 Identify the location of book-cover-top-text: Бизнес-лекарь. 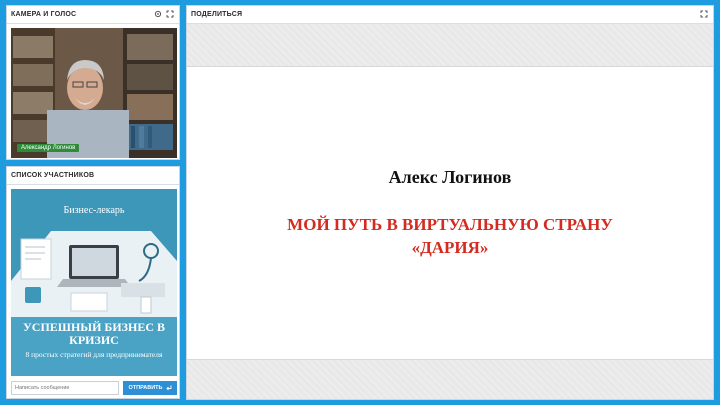
(94, 210).